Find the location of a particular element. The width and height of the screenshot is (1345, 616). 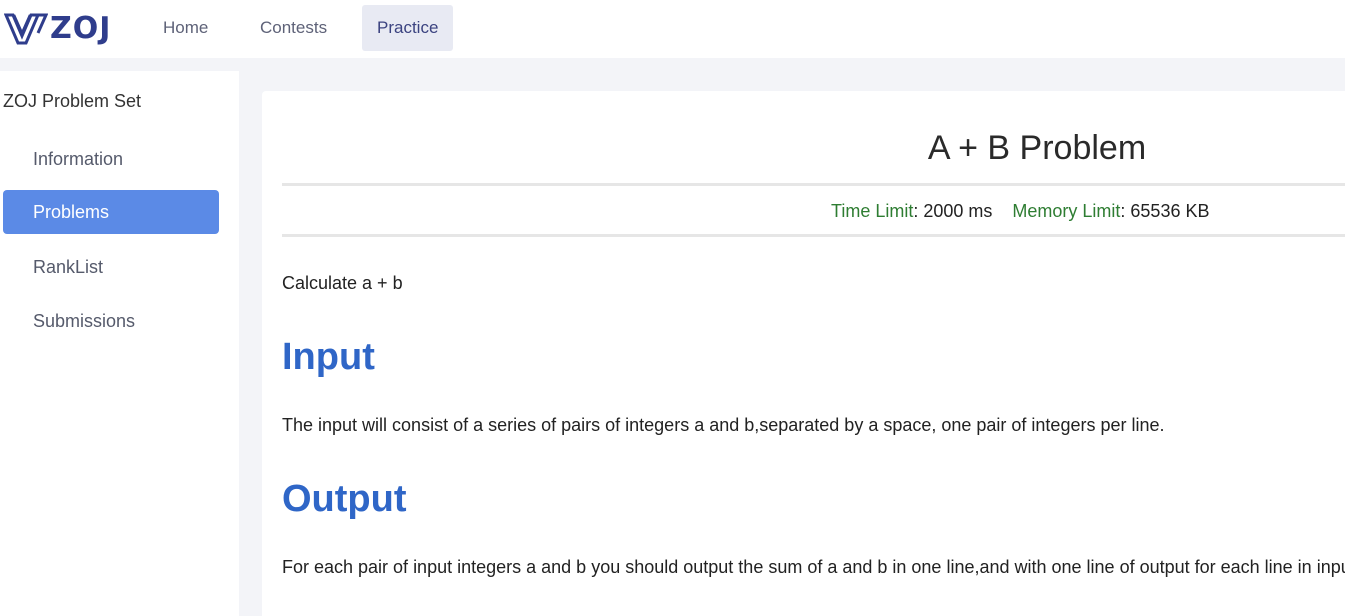

nav-contests: Contests is located at coordinates (293, 28).